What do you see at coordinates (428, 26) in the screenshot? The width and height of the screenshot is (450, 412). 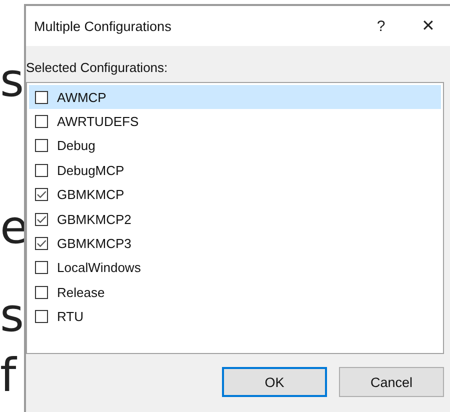 I see `close-button: ✕` at bounding box center [428, 26].